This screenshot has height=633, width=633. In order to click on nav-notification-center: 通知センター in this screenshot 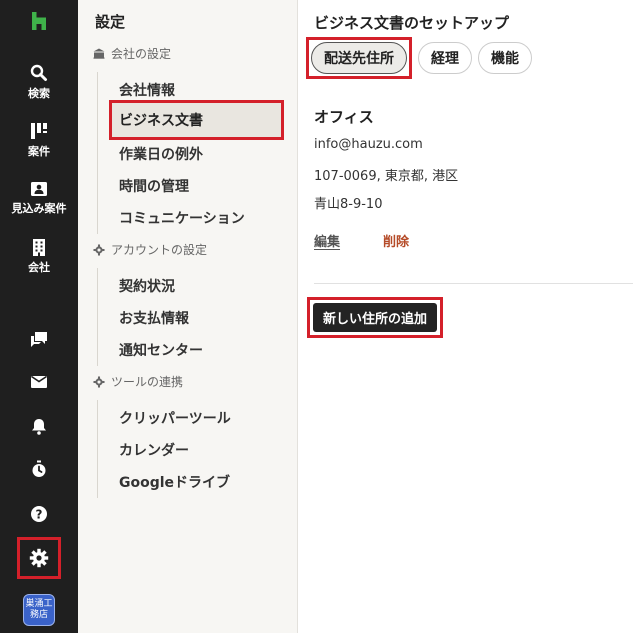, I will do `click(161, 350)`.